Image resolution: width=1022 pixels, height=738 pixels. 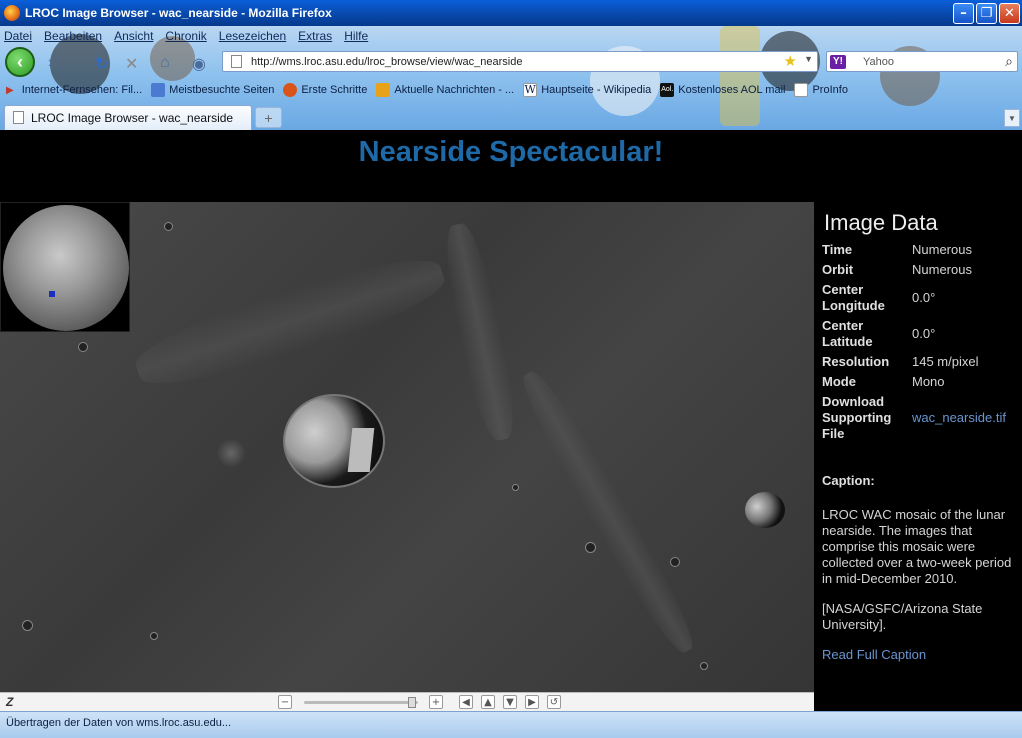 What do you see at coordinates (101, 64) in the screenshot?
I see `reload-icon: ↻` at bounding box center [101, 64].